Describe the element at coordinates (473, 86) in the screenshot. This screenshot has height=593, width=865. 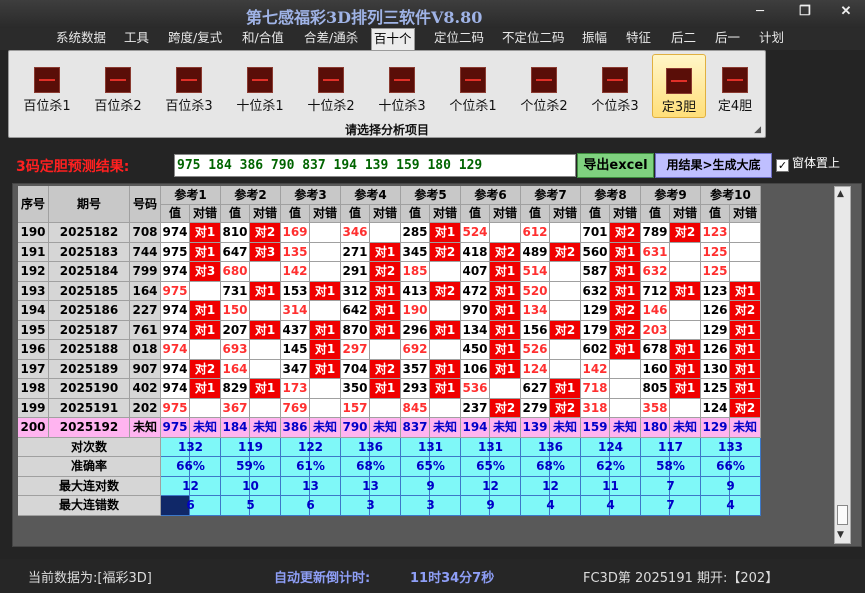
I see `ribbon-button-units-kill-1: 个位杀1` at that location.